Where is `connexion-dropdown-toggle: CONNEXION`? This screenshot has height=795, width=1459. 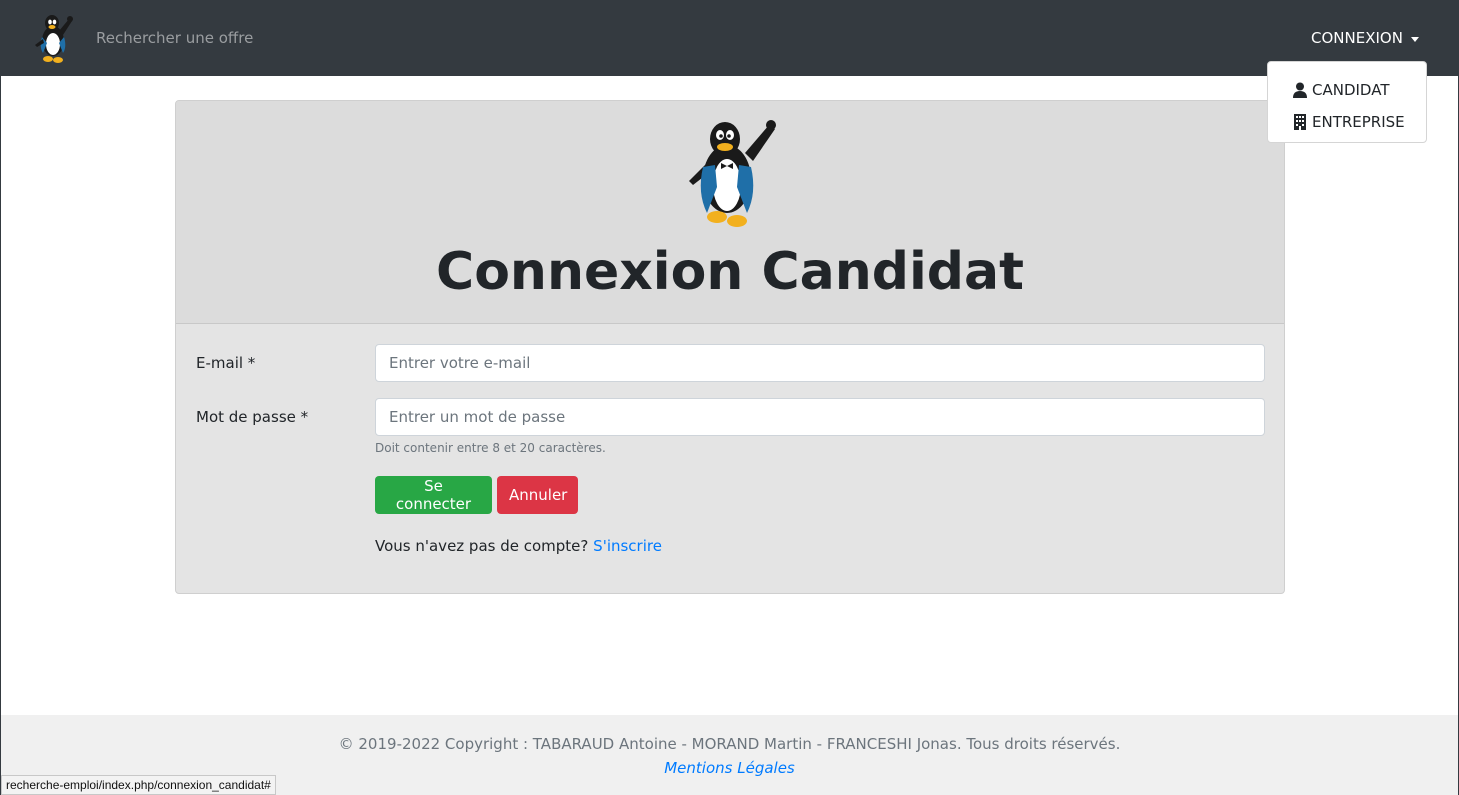
connexion-dropdown-toggle: CONNEXION is located at coordinates (1365, 38).